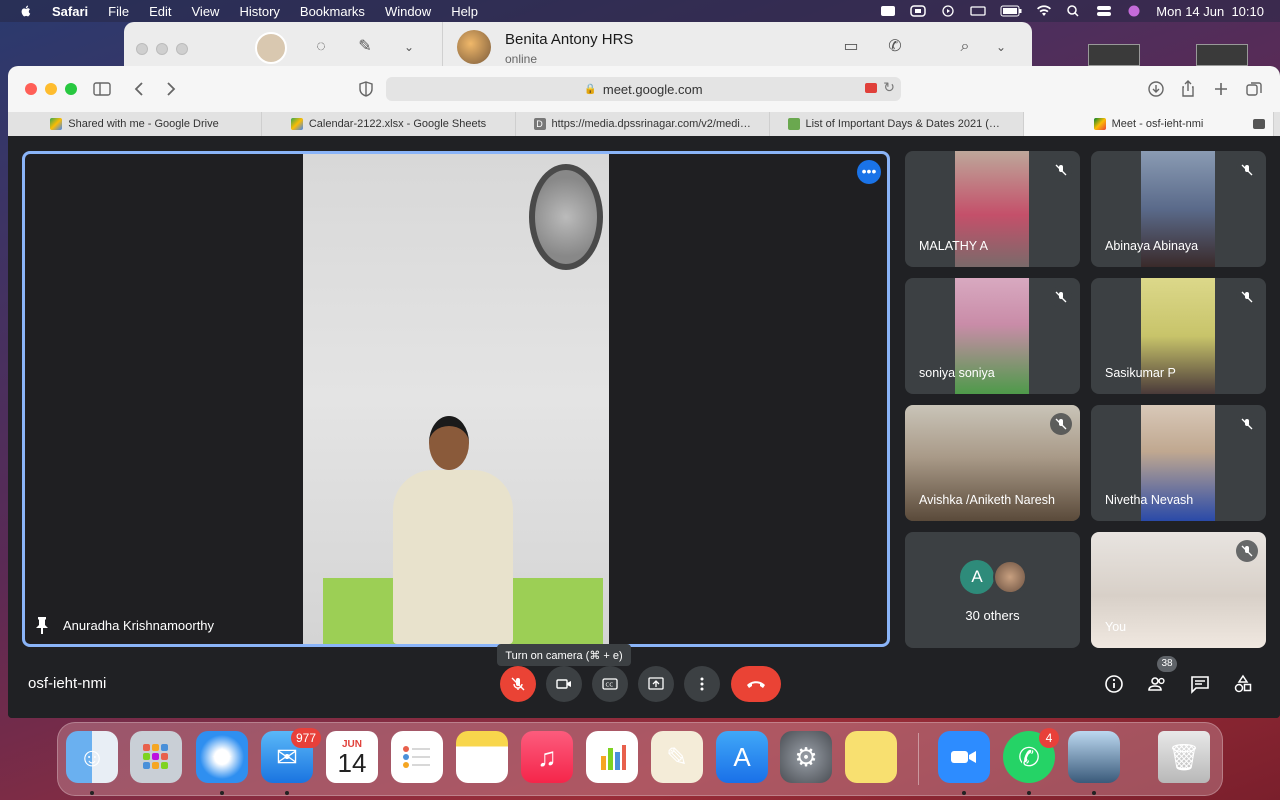 The width and height of the screenshot is (1280, 800). What do you see at coordinates (1178, 209) in the screenshot?
I see `participant-tile: Abinaya Abinaya` at bounding box center [1178, 209].